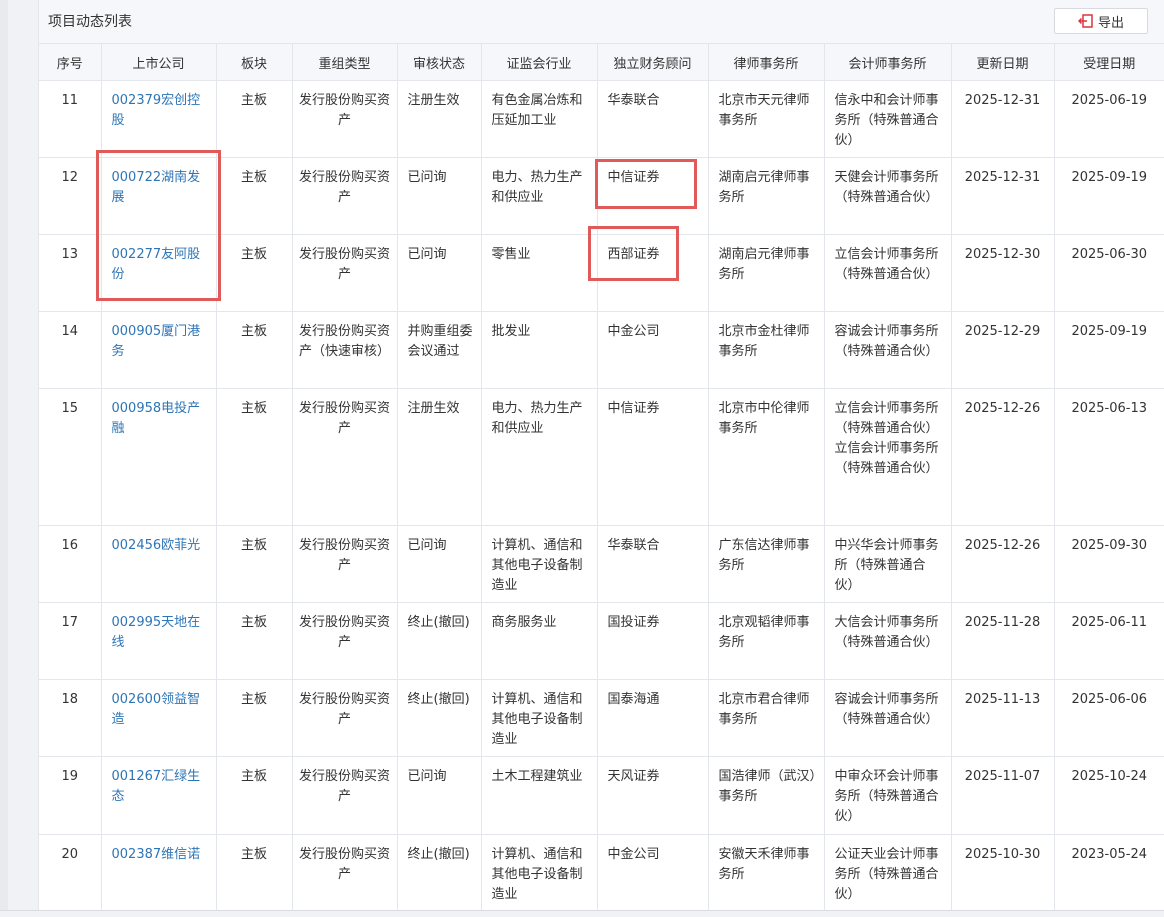 This screenshot has height=917, width=1164. I want to click on row-number: 15, so click(70, 408).